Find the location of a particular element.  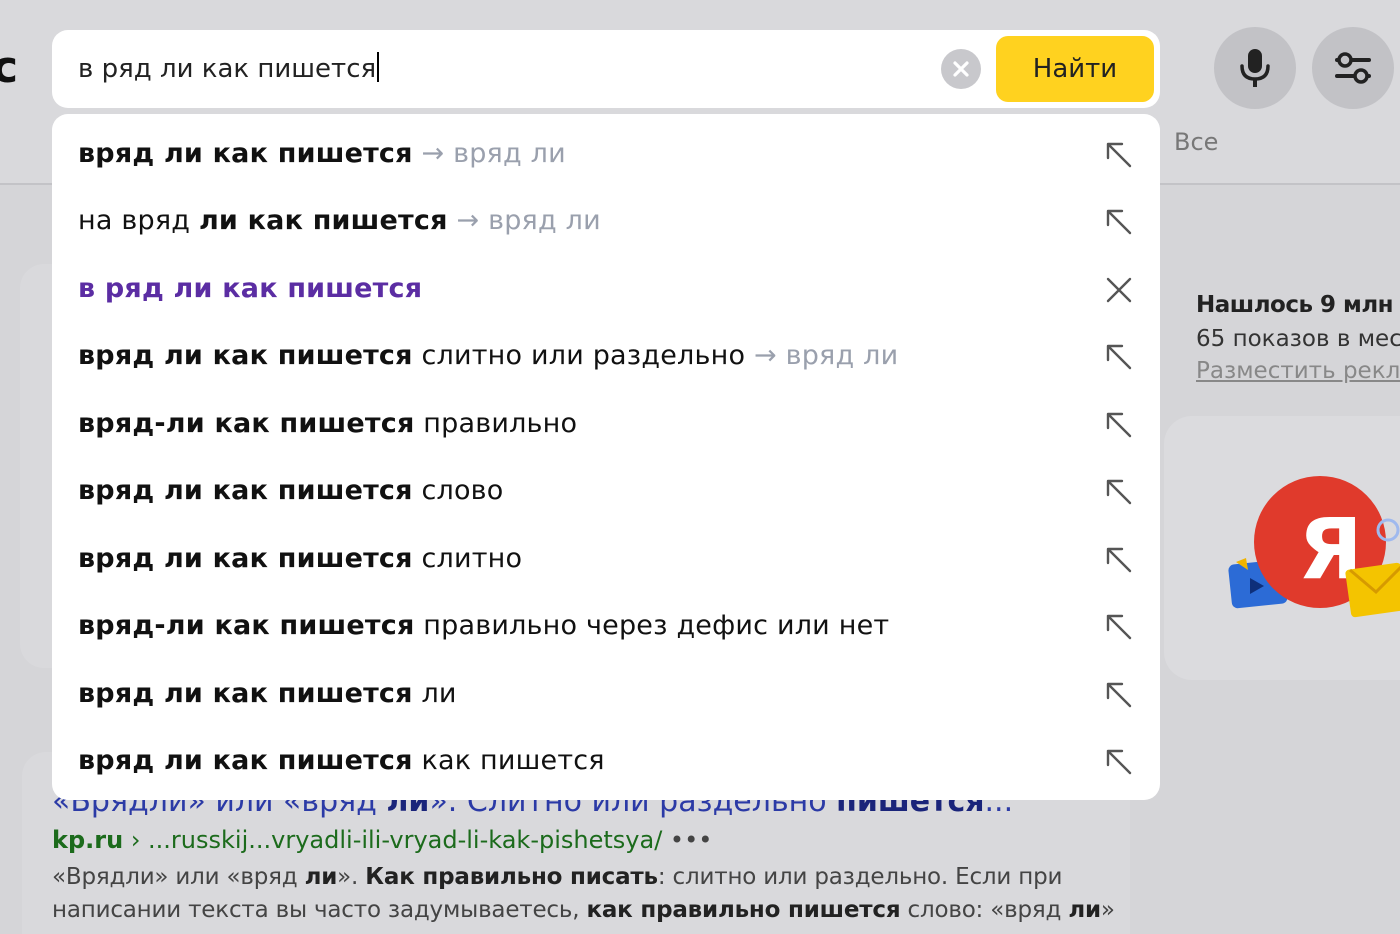

search-settings-button is located at coordinates (1353, 68).